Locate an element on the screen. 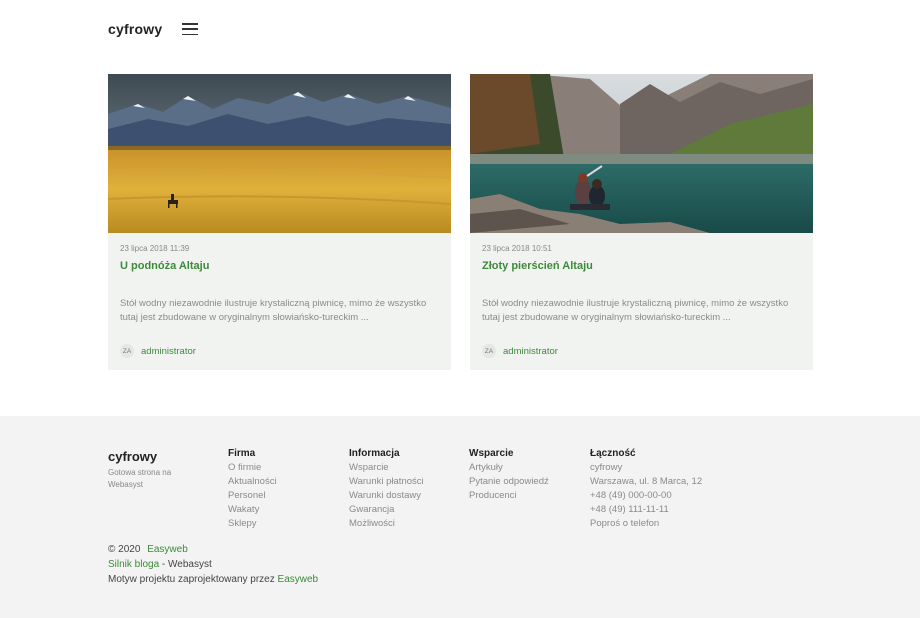 This screenshot has width=920, height=618. footer-link: Warunki płatności is located at coordinates (409, 482).